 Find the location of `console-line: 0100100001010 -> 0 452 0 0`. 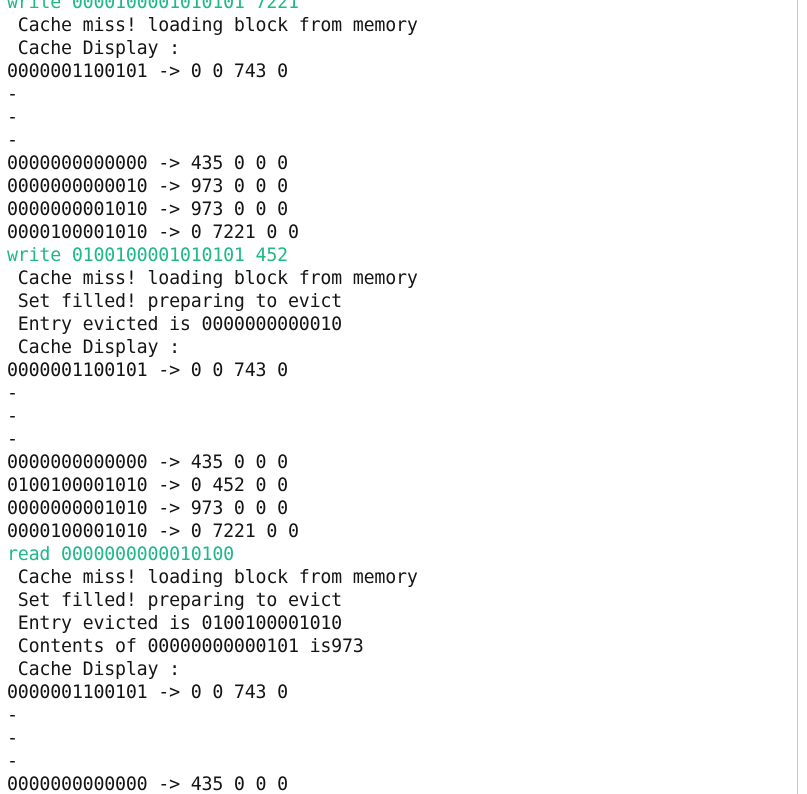

console-line: 0100100001010 -> 0 452 0 0 is located at coordinates (147, 485).